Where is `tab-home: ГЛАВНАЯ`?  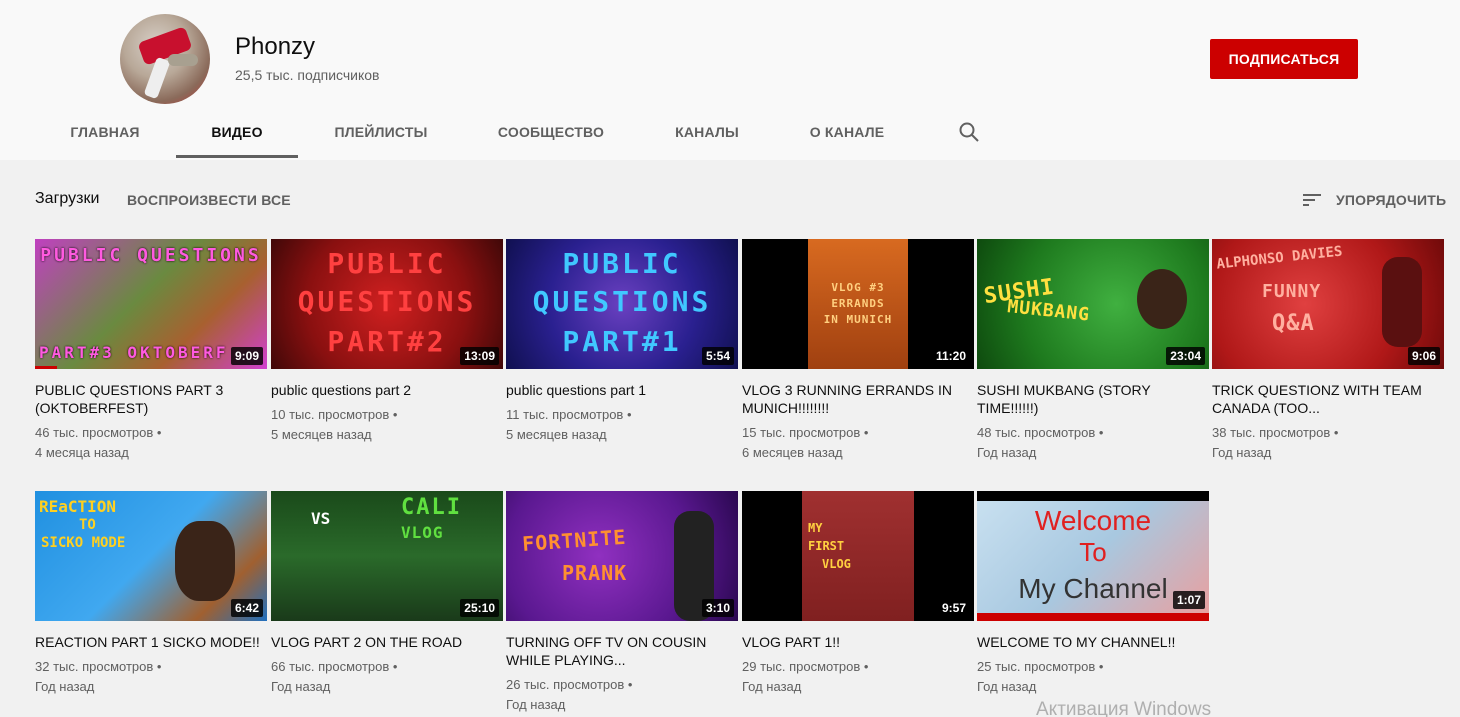 tab-home: ГЛАВНАЯ is located at coordinates (105, 134).